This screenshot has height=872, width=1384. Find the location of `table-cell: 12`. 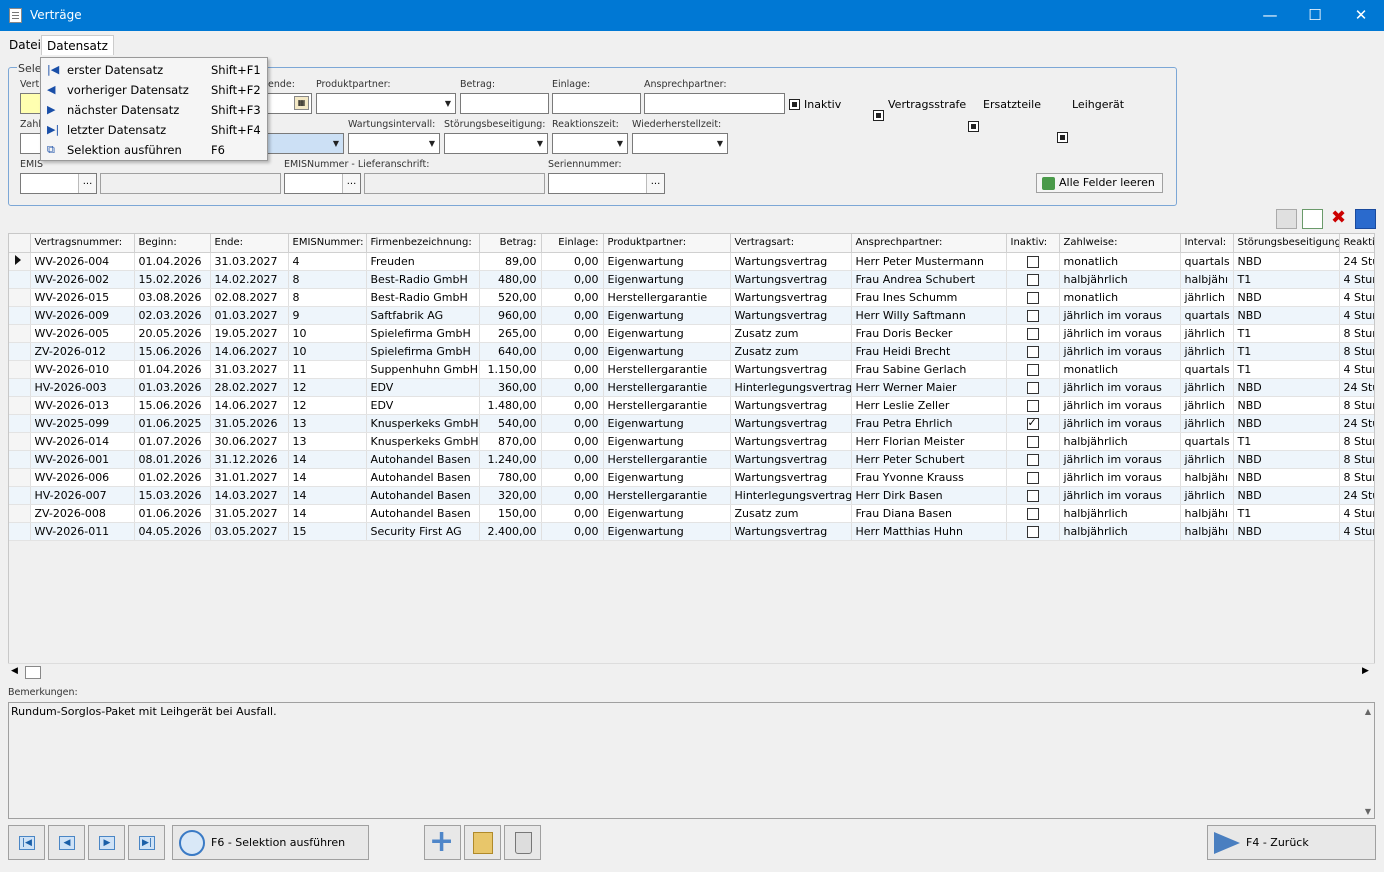

table-cell: 12 is located at coordinates (327, 405).